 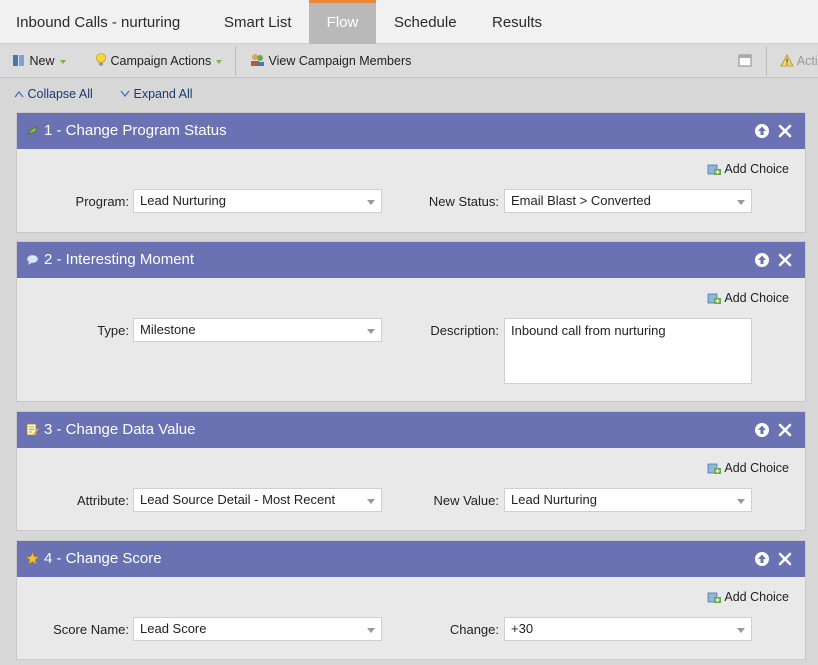 I want to click on step-title: 3 - Change Data Value, so click(x=120, y=429).